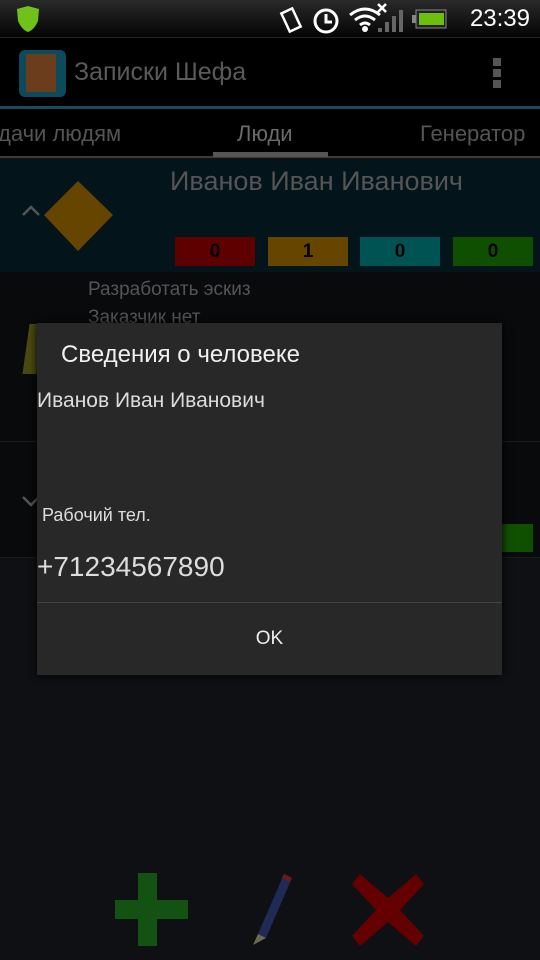 The height and width of the screenshot is (960, 540). What do you see at coordinates (180, 354) in the screenshot?
I see `dialog-title: Сведения о человеке` at bounding box center [180, 354].